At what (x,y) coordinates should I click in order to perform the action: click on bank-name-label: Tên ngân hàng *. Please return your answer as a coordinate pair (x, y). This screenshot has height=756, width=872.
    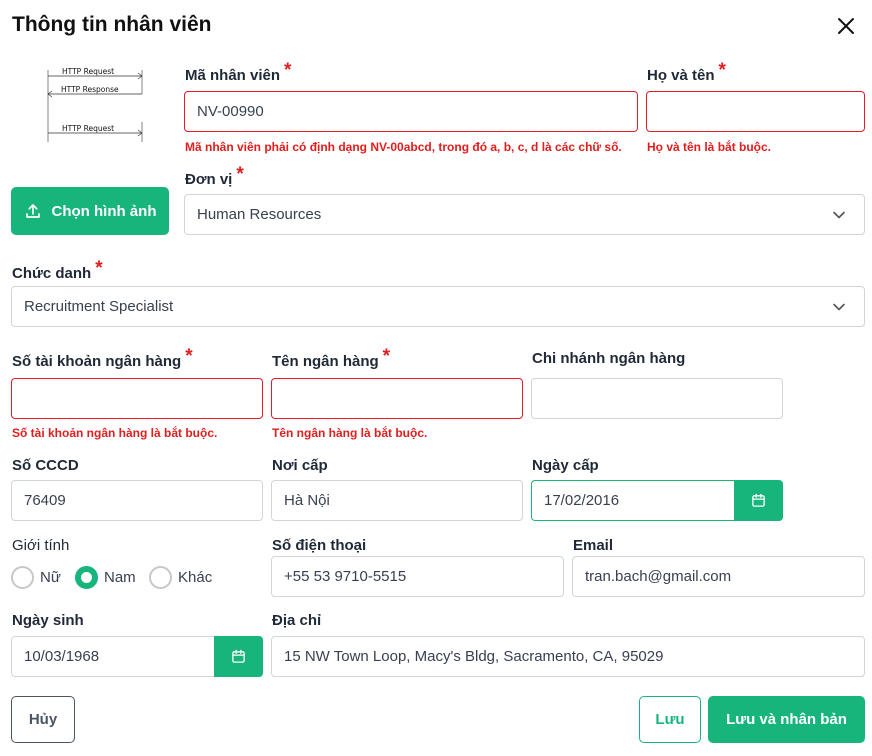
    Looking at the image, I should click on (331, 358).